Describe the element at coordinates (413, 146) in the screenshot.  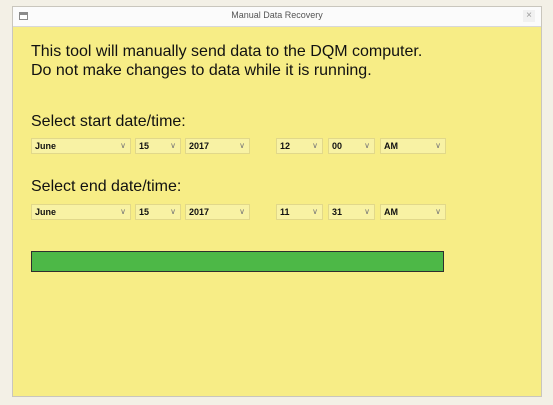
I see `start-ampm-select: AM ∨` at that location.